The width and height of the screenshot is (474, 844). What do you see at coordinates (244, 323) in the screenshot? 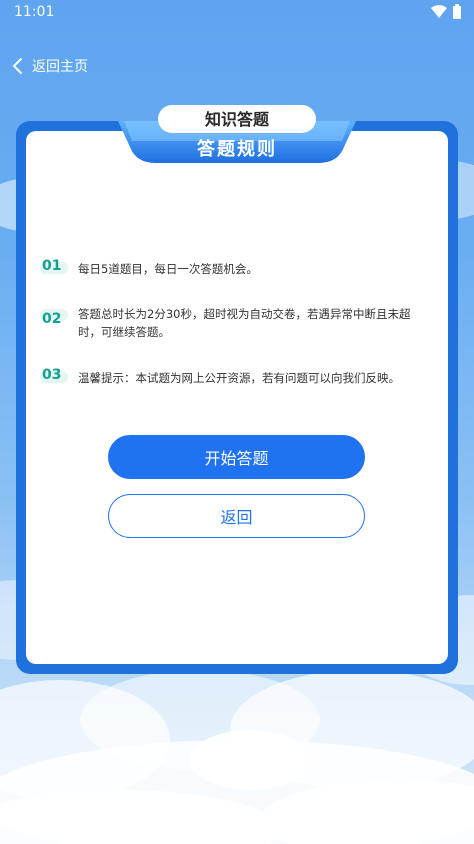
I see `rule-text: 答题总时长为2分30秒，超时视为自动交卷，若遇异常中断且未超时，可继续答题。` at bounding box center [244, 323].